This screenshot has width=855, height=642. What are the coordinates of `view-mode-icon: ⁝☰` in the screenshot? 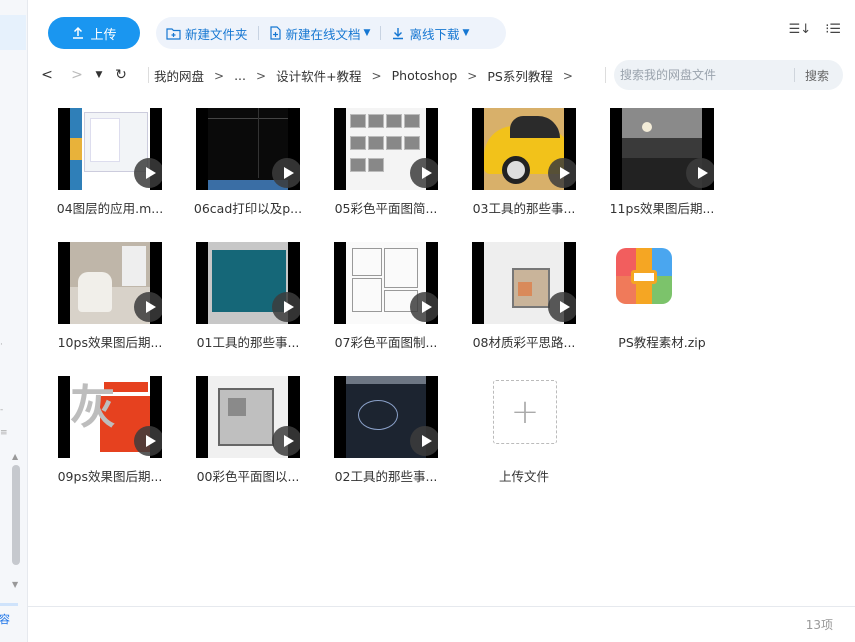 It's located at (833, 29).